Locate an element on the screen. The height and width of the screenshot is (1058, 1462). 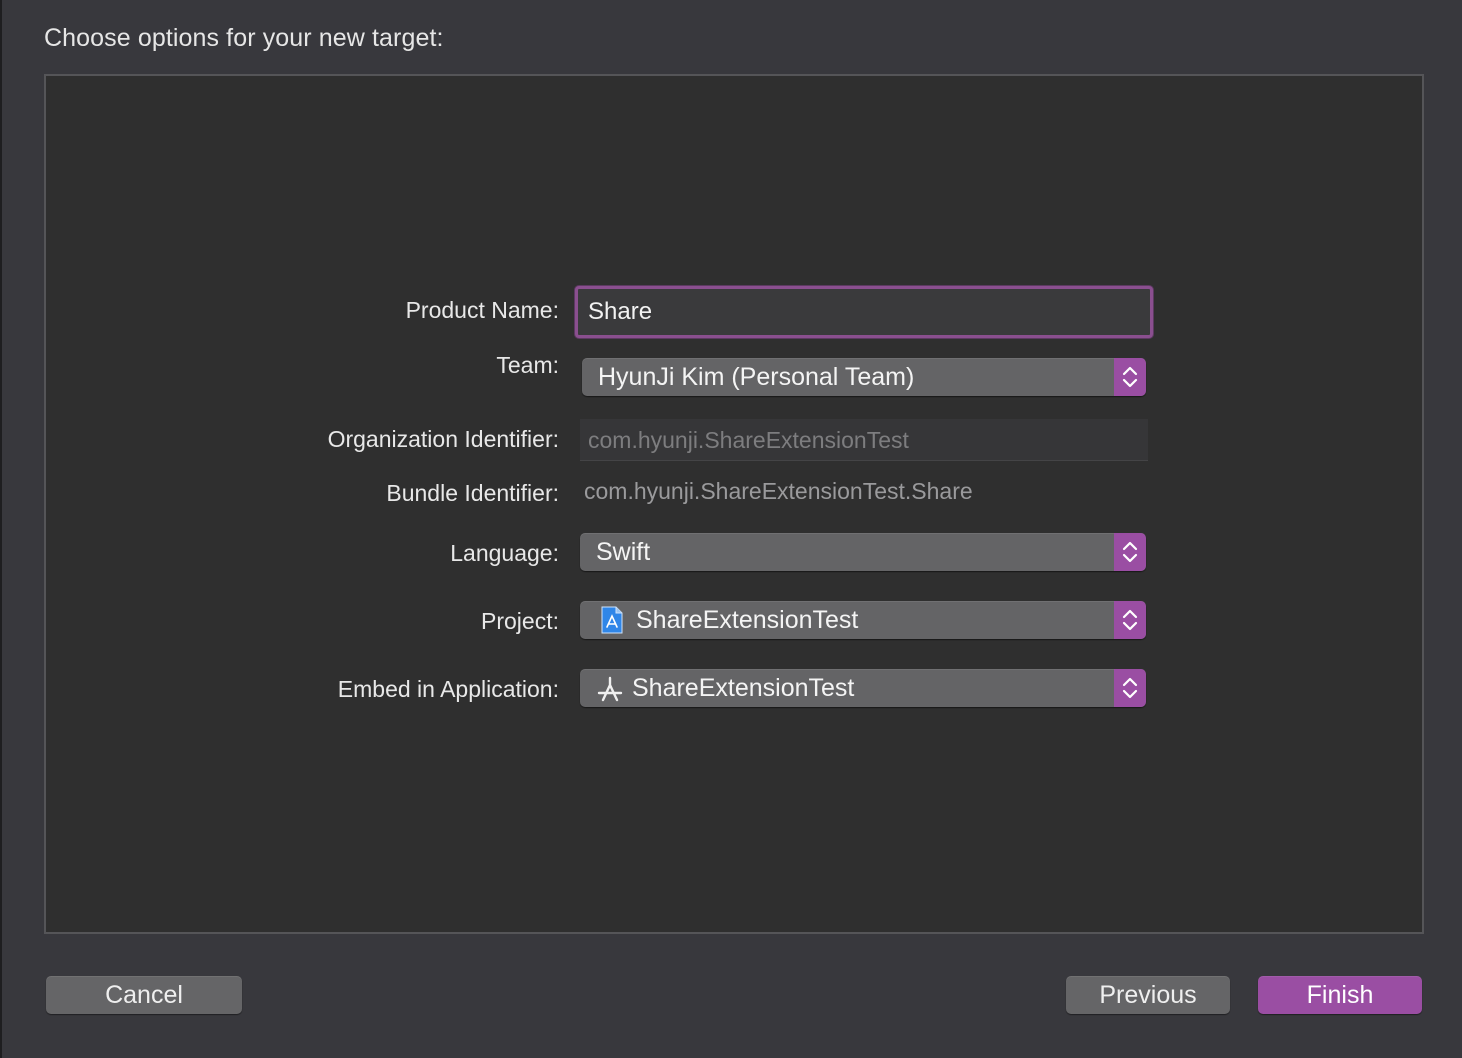
embed-in-application-popup: ShareExtensionTest is located at coordinates (863, 688).